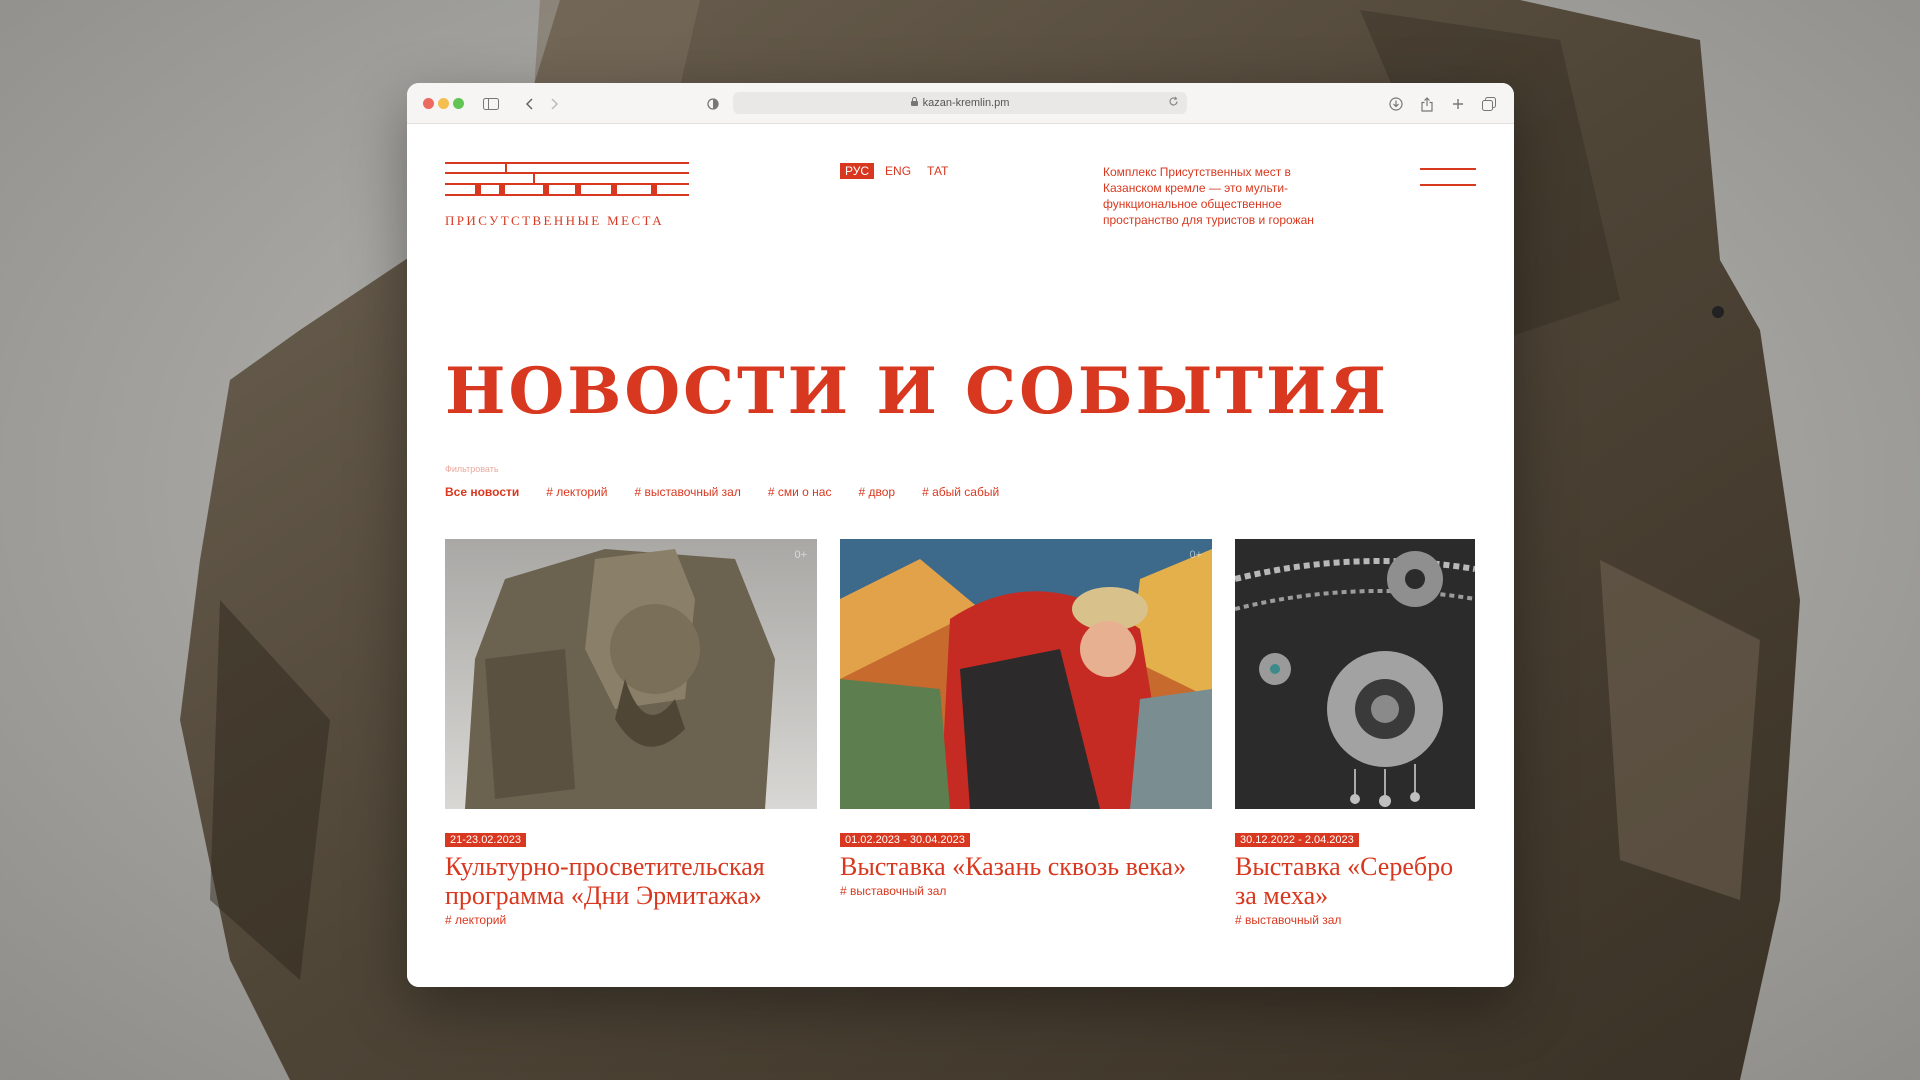 The width and height of the screenshot is (1920, 1080). Describe the element at coordinates (555, 220) in the screenshot. I see `logo-text: Присутственные места` at that location.